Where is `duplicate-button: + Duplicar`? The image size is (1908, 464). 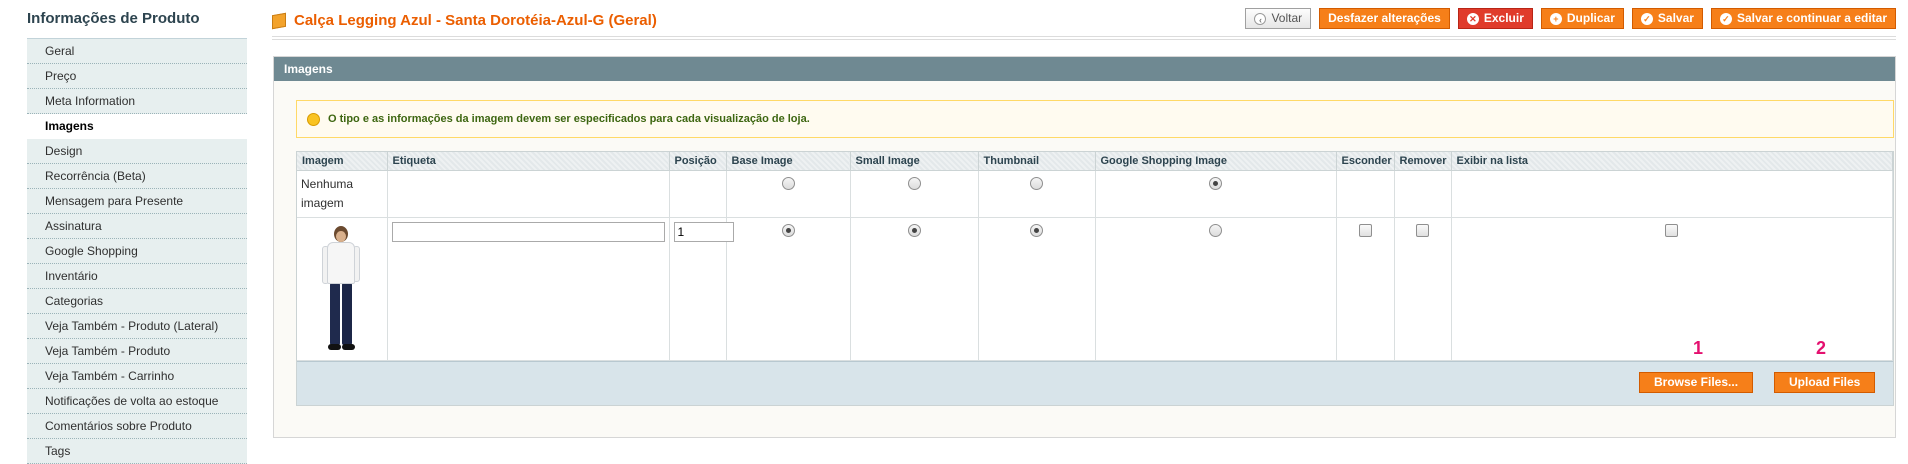
duplicate-button: + Duplicar is located at coordinates (1582, 18).